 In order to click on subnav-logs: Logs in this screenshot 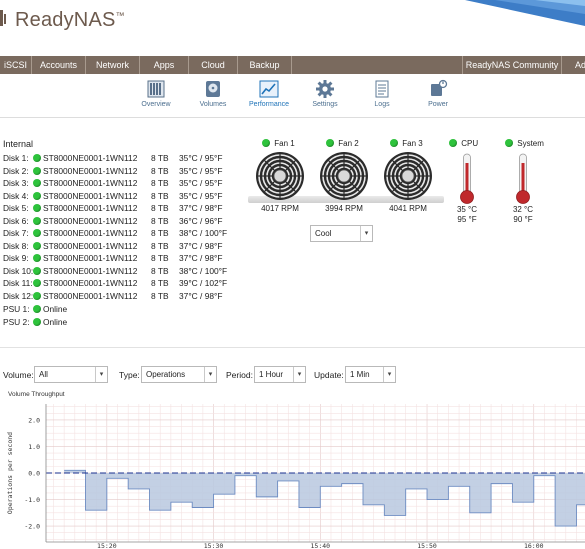, I will do `click(382, 93)`.